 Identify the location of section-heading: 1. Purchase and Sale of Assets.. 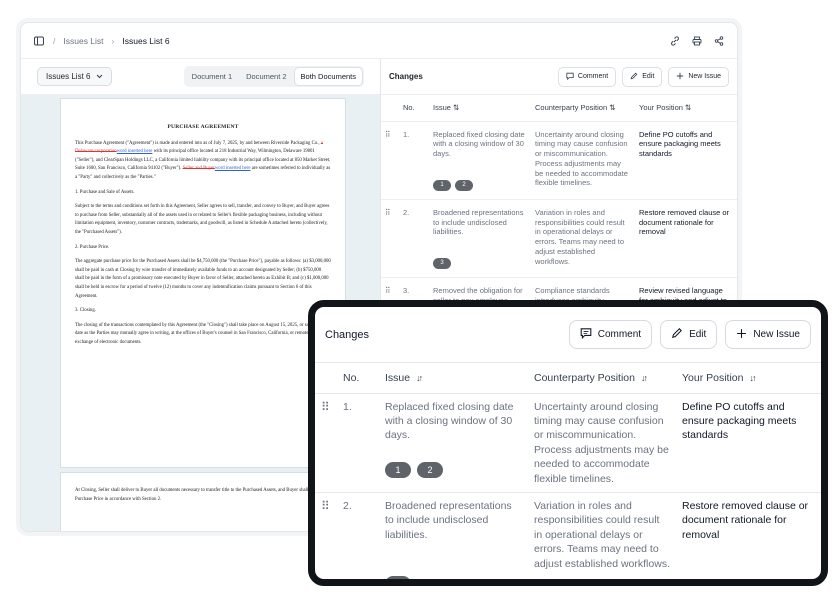
(105, 192).